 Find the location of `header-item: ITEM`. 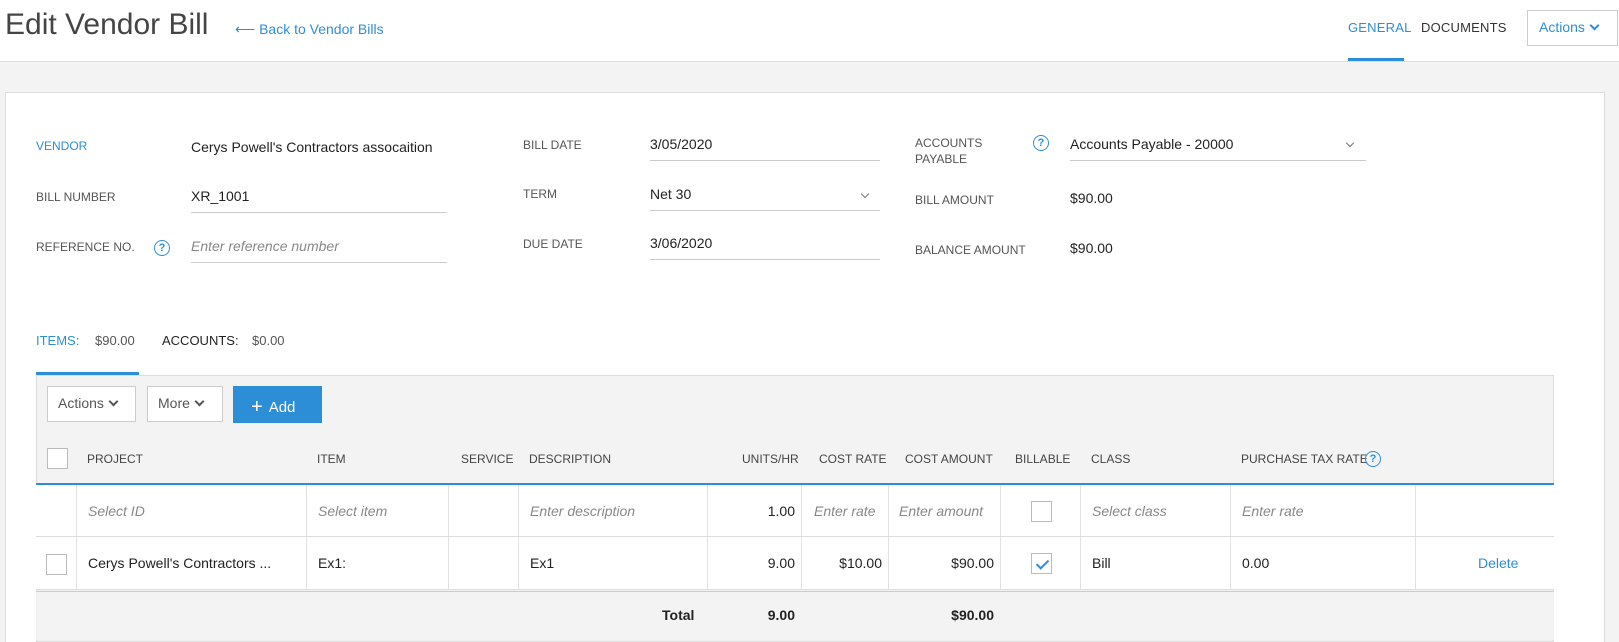

header-item: ITEM is located at coordinates (331, 459).